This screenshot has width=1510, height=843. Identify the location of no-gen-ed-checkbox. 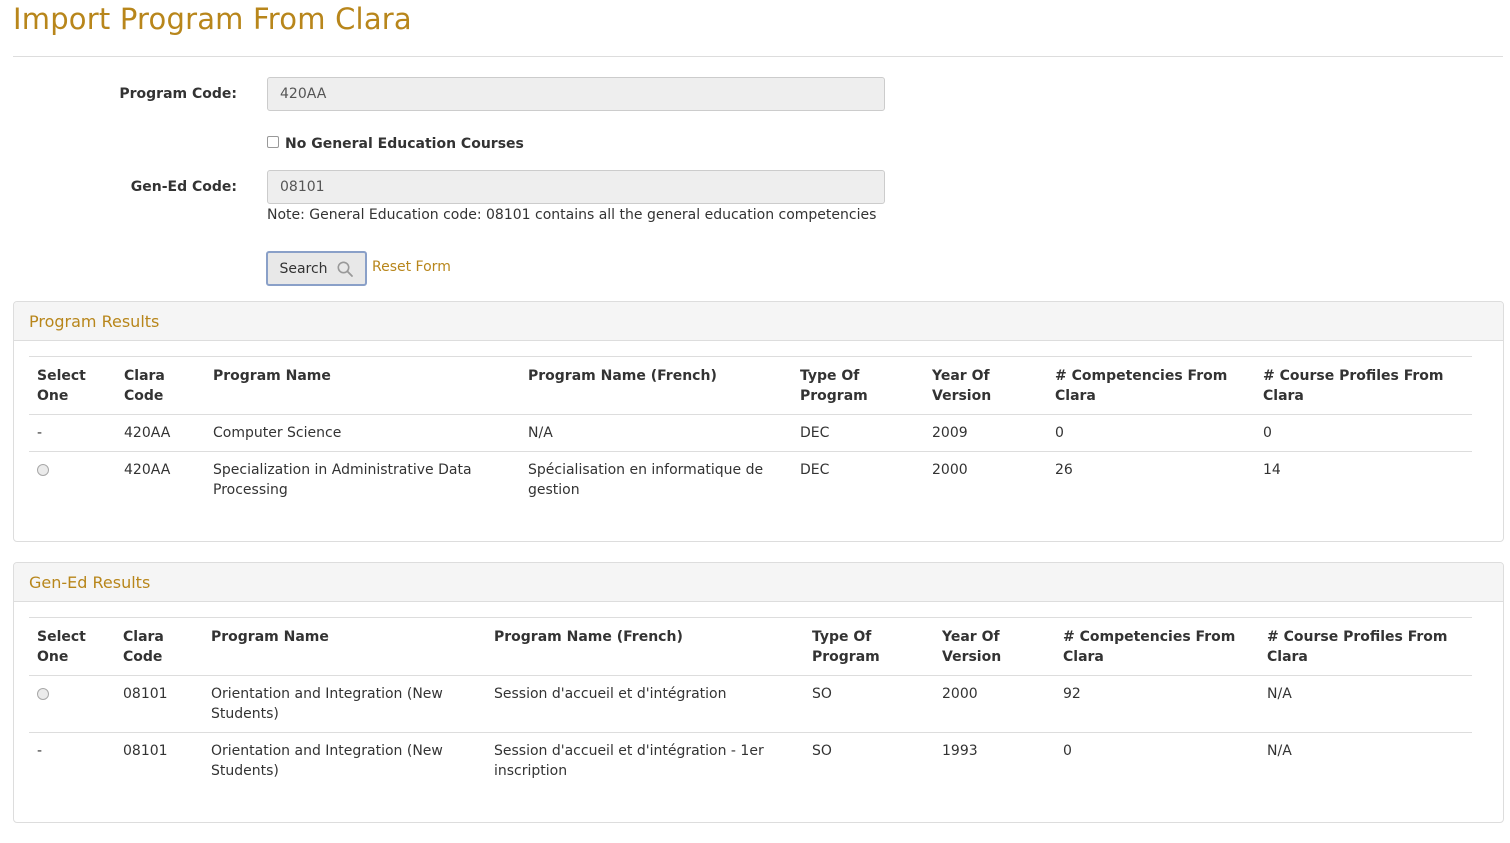
(273, 142).